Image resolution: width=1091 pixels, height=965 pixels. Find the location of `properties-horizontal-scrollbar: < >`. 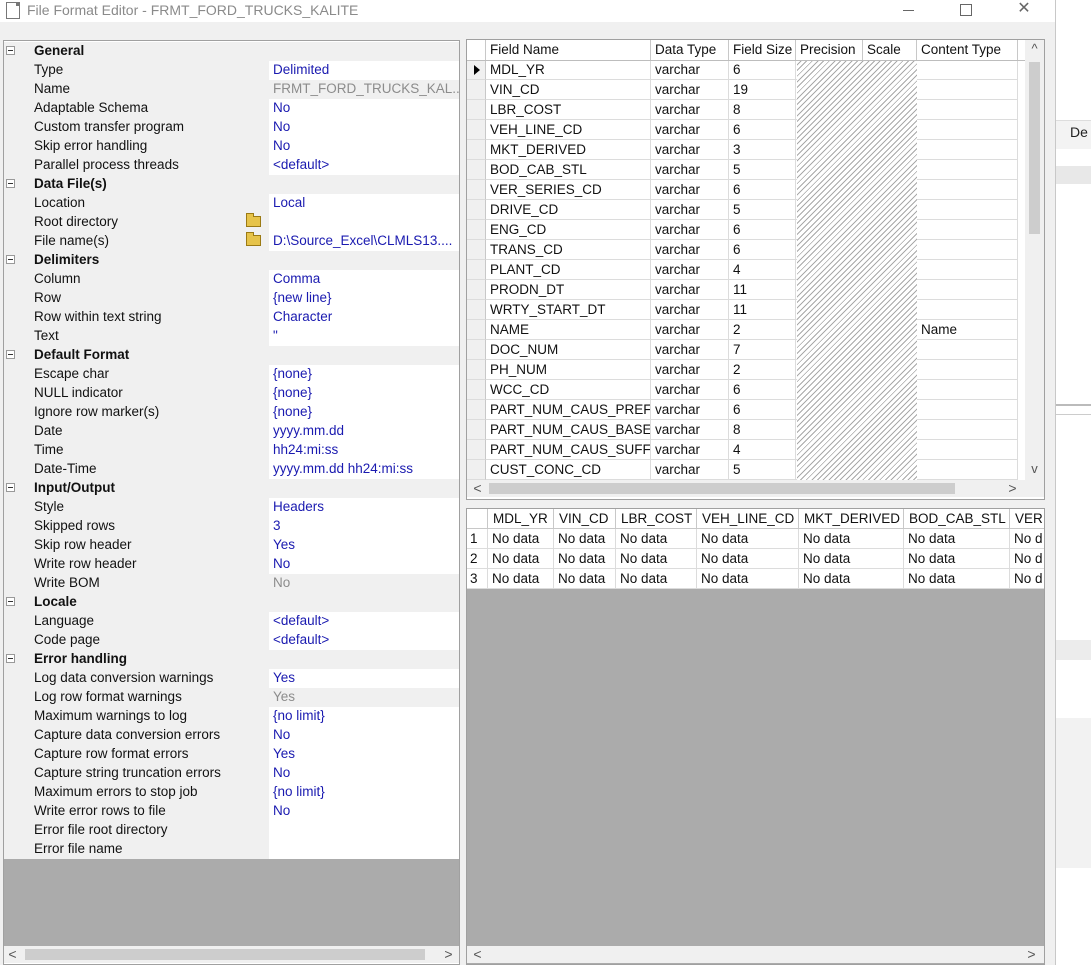

properties-horizontal-scrollbar: < > is located at coordinates (231, 954).